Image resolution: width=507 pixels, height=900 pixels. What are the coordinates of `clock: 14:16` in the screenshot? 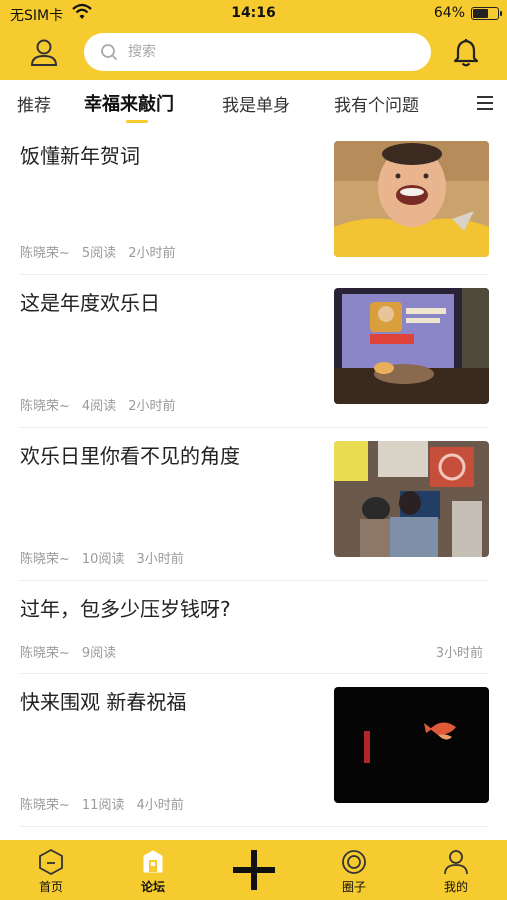 It's located at (253, 13).